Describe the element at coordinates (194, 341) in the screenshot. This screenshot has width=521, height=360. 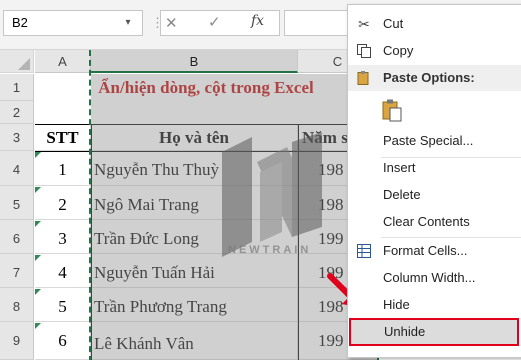
I see `cell-name: Lê Khánh Vân` at that location.